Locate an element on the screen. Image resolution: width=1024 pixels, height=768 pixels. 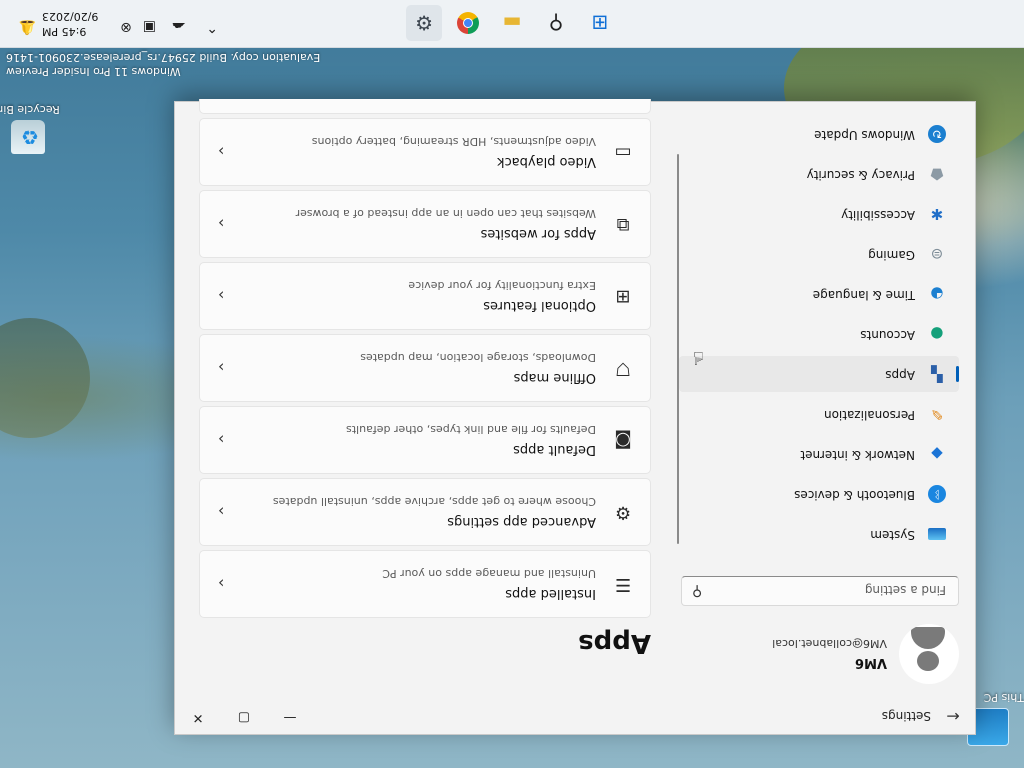
sidebar-item-bluetooth: ᛒ Bluetooth & devices is located at coordinates (819, 494).